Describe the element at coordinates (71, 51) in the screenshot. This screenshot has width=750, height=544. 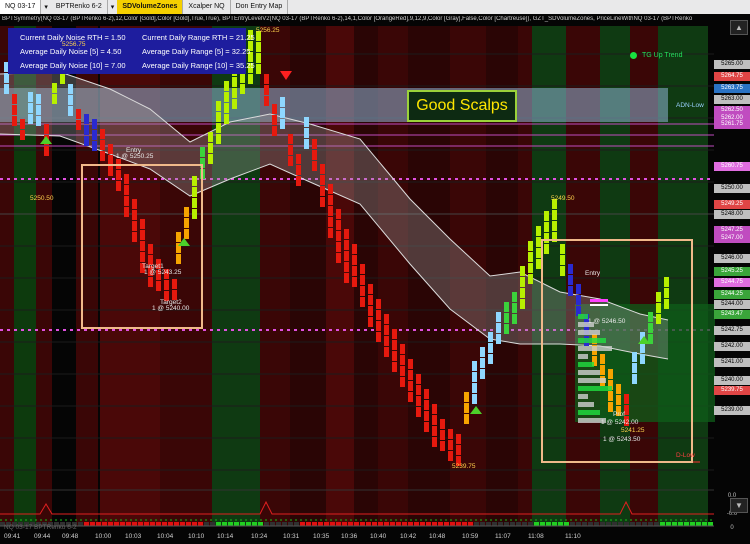
I see `average-daily-noise-5: Average Daily Noise [5] = 4.50` at that location.